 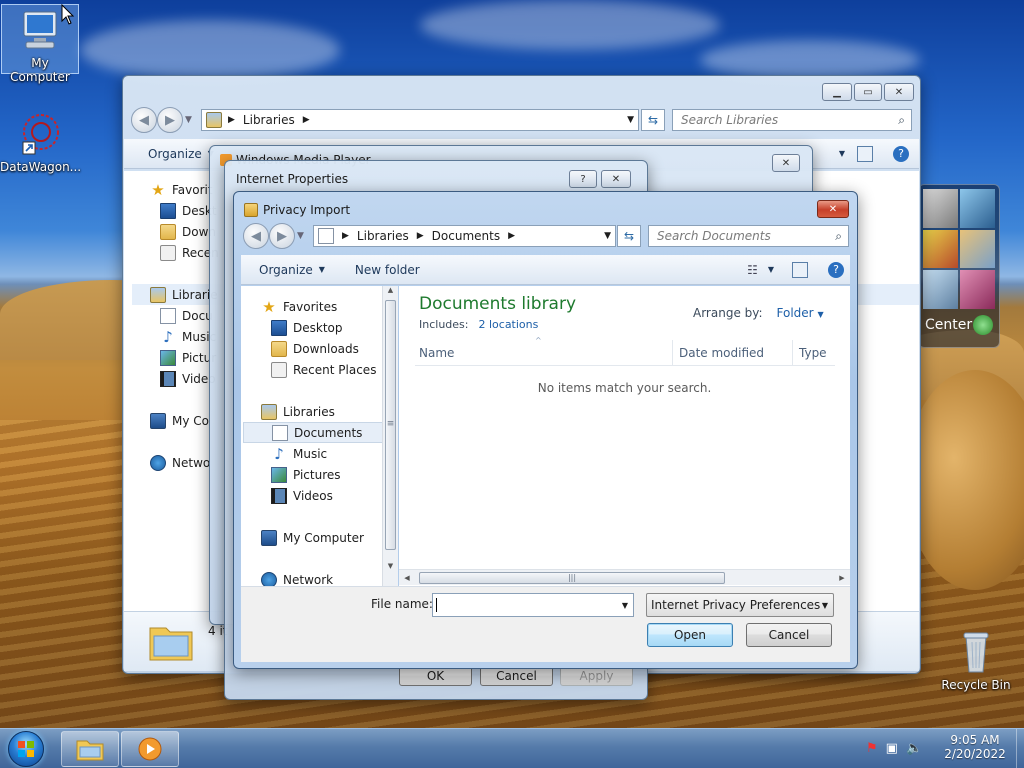 I want to click on taskbar-media-player-button, so click(x=150, y=749).